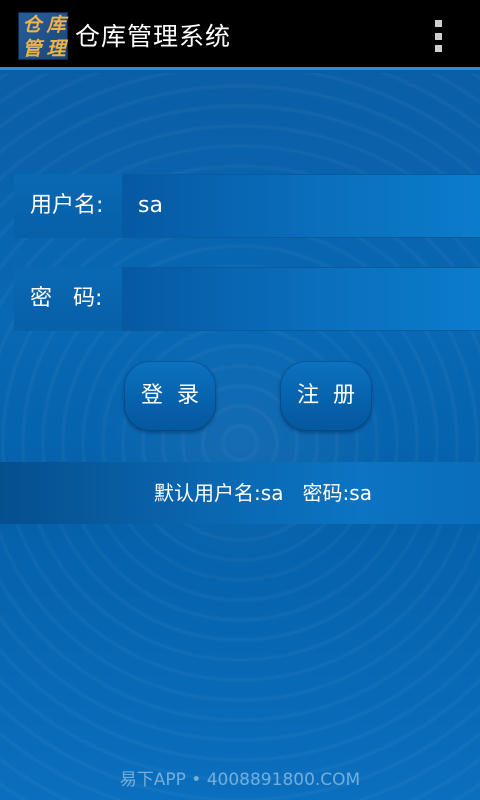 The height and width of the screenshot is (800, 480). I want to click on username-label-cell: 用户名:, so click(68, 206).